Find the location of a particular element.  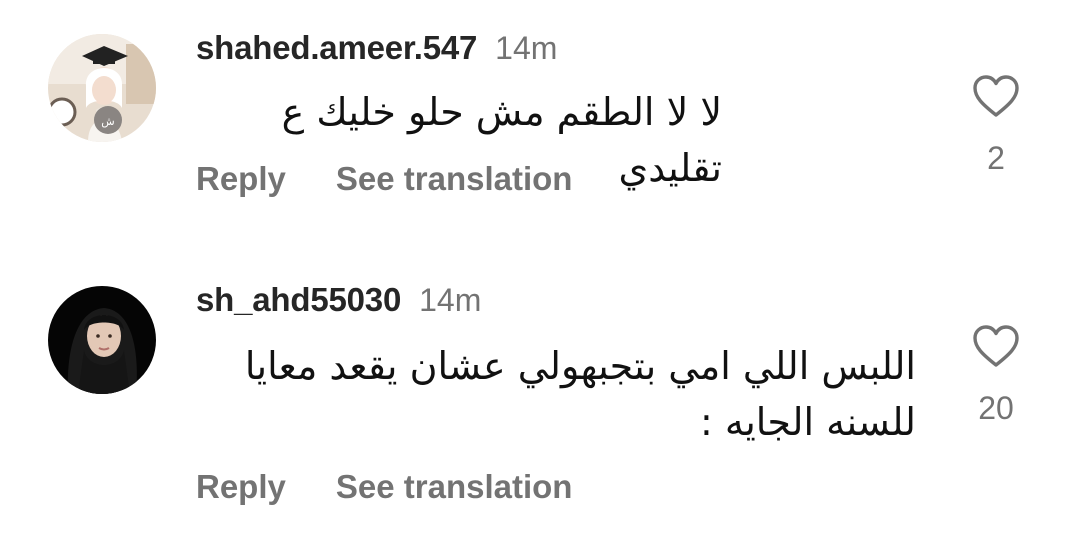

comment-header: shahed.ameer.547 14m is located at coordinates (376, 48).